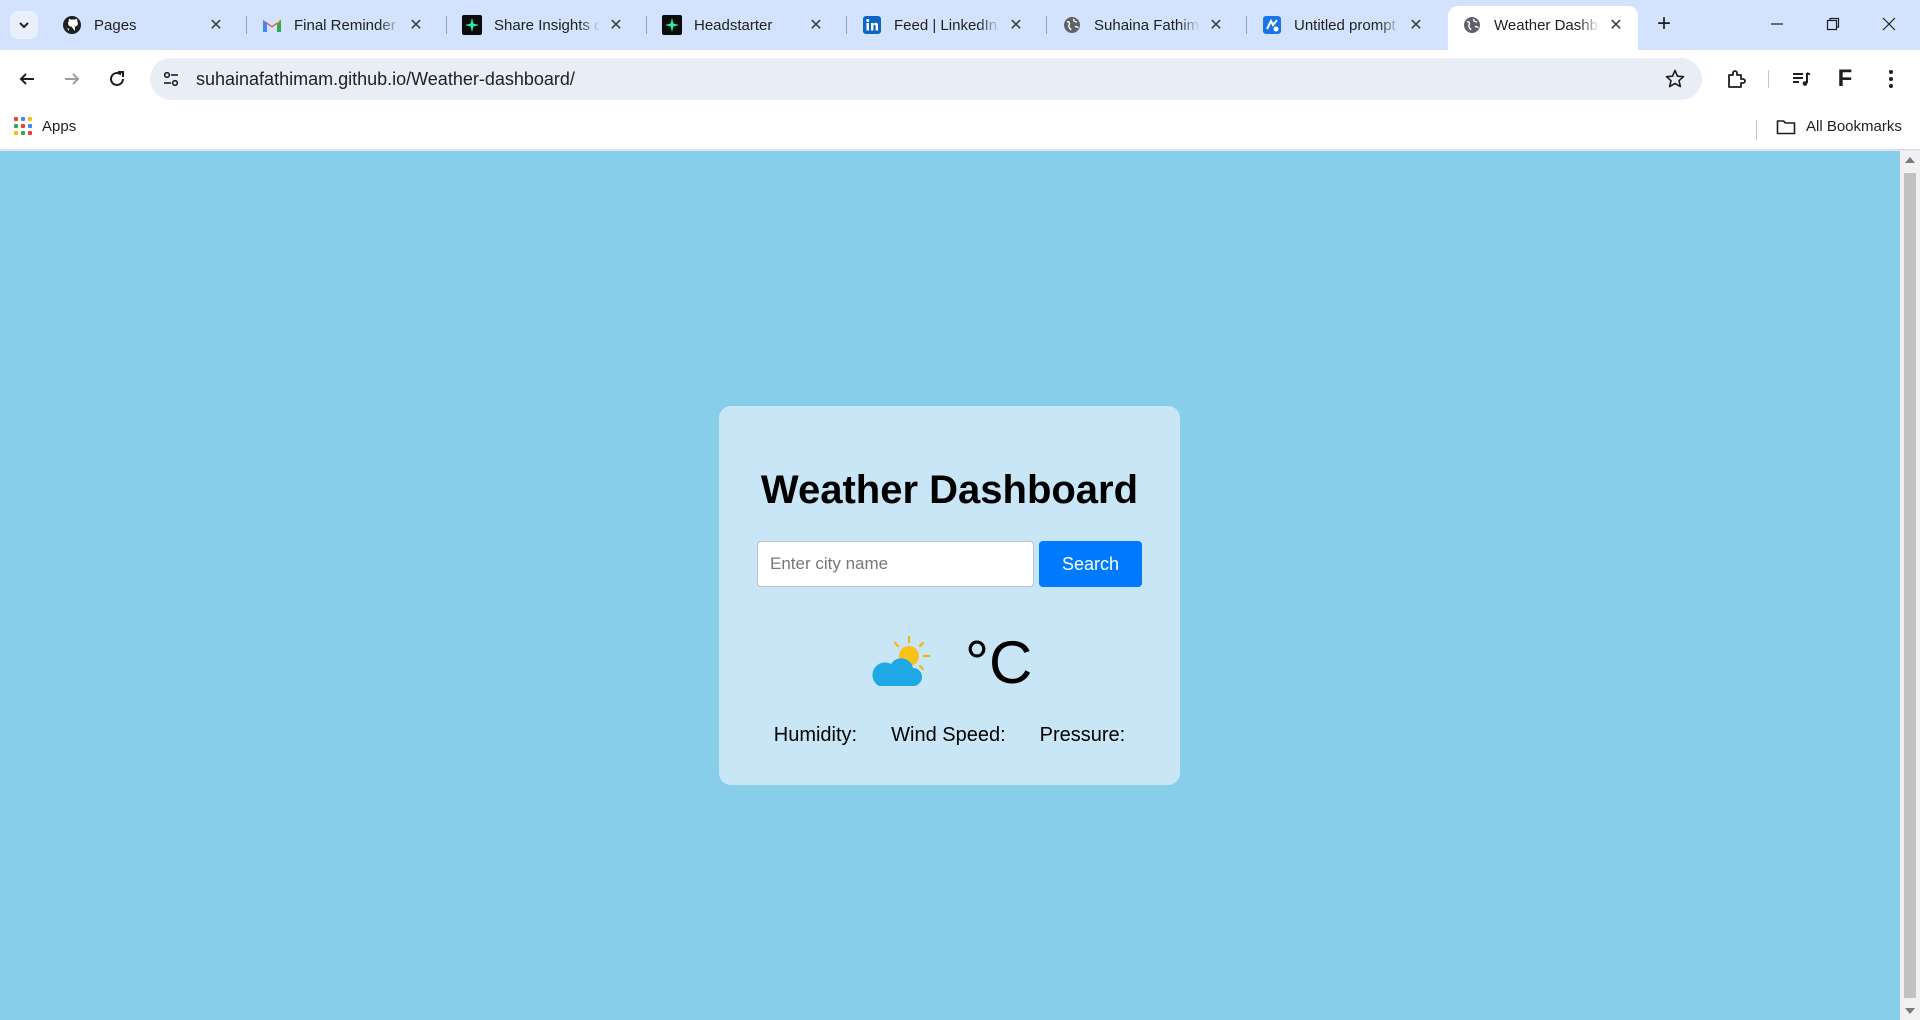 Image resolution: width=1920 pixels, height=1020 pixels. Describe the element at coordinates (960, 129) in the screenshot. I see `bookmarks-bar: Apps All Bookmarks` at that location.